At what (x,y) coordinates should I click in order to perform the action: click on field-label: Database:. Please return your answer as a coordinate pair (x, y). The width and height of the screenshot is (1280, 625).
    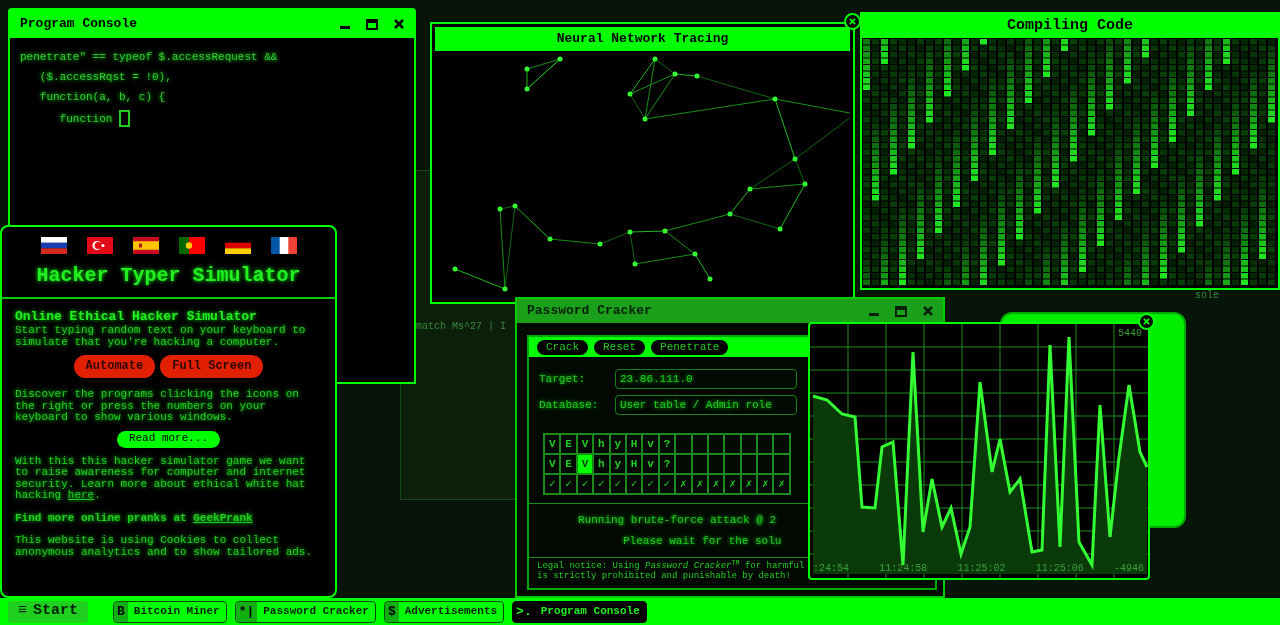
    Looking at the image, I should click on (569, 405).